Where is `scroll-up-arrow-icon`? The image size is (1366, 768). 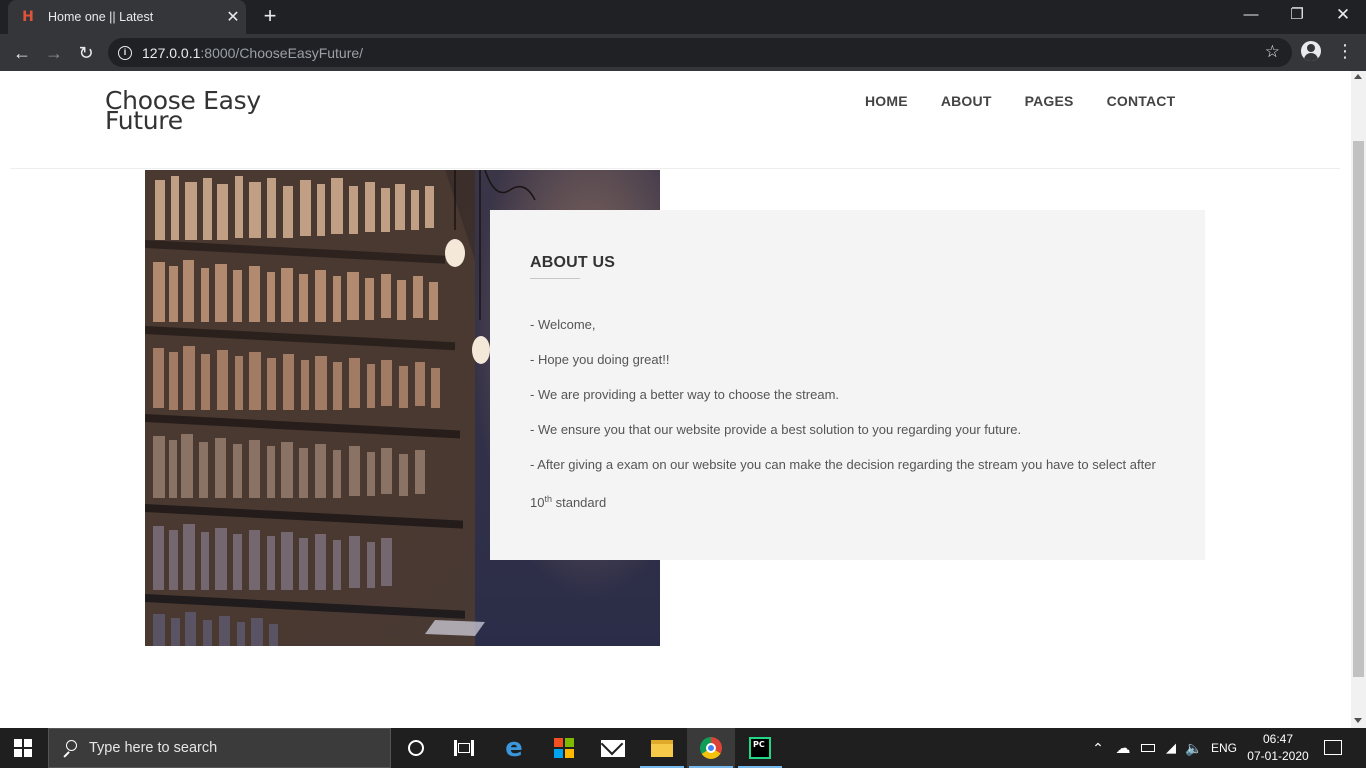
scroll-up-arrow-icon is located at coordinates (1358, 76).